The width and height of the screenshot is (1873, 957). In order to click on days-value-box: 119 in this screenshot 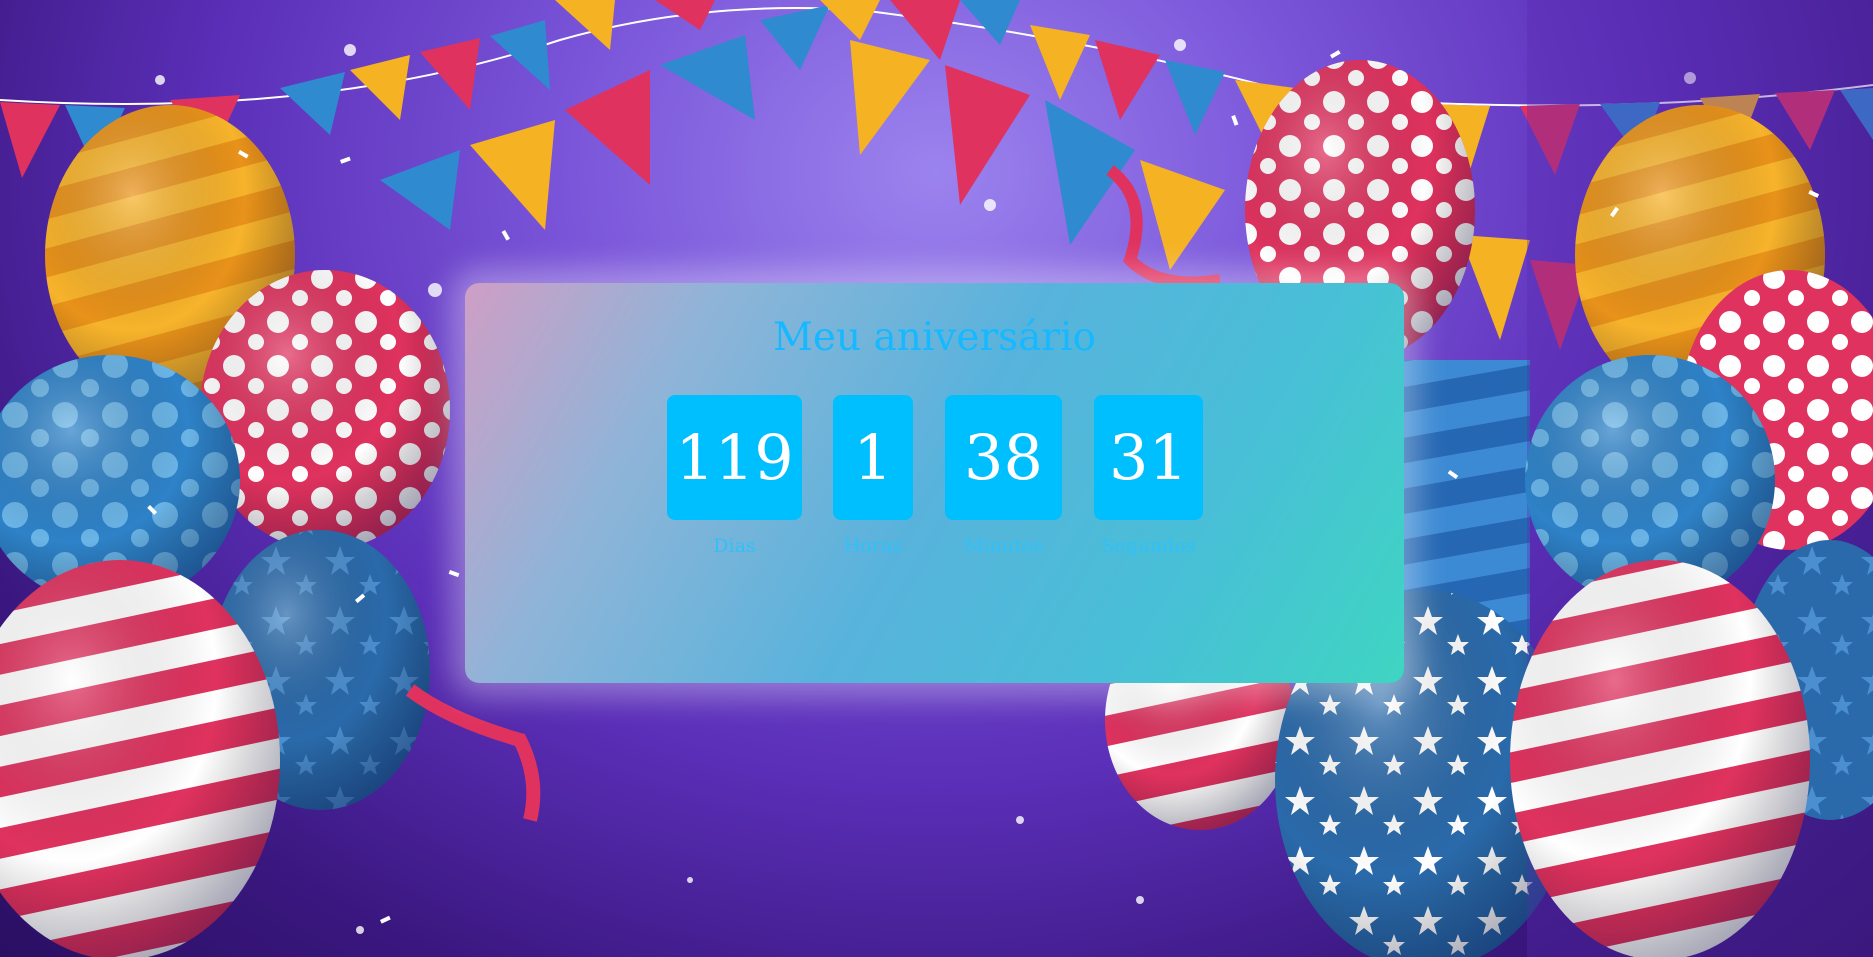, I will do `click(734, 457)`.